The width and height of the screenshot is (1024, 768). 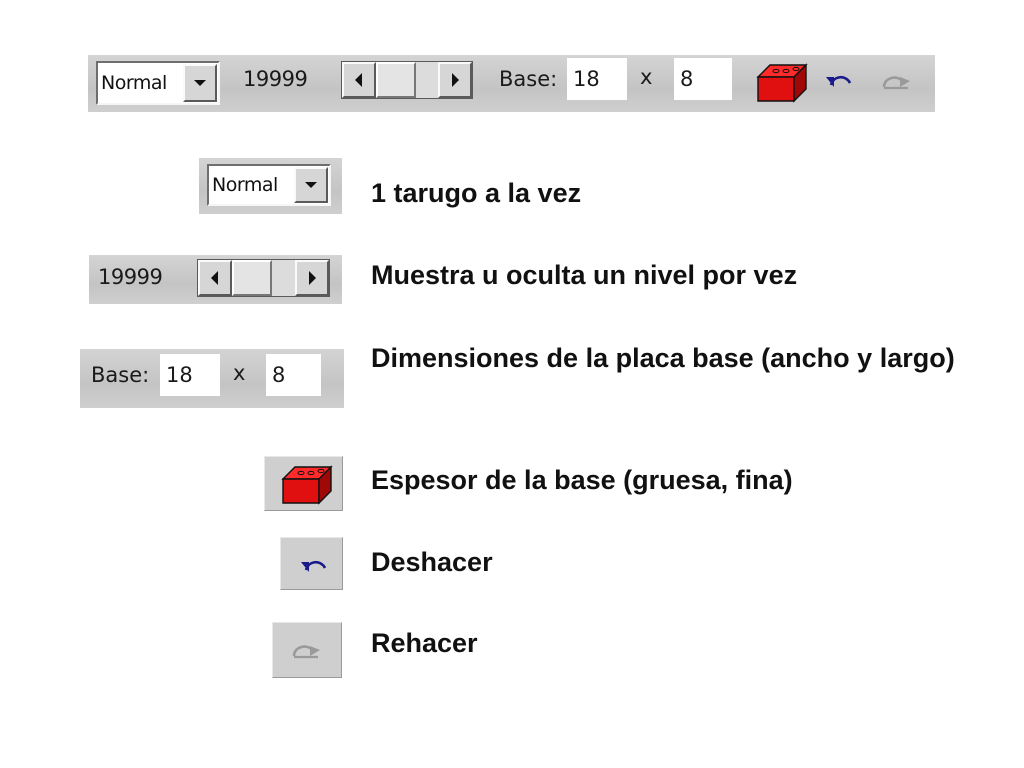 I want to click on base-width-input: 18, so click(x=597, y=79).